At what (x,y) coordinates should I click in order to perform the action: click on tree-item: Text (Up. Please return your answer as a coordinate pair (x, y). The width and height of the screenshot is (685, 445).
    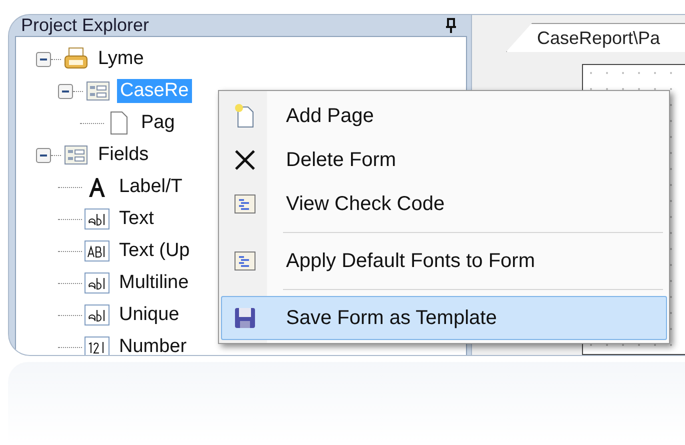
    Looking at the image, I should click on (154, 251).